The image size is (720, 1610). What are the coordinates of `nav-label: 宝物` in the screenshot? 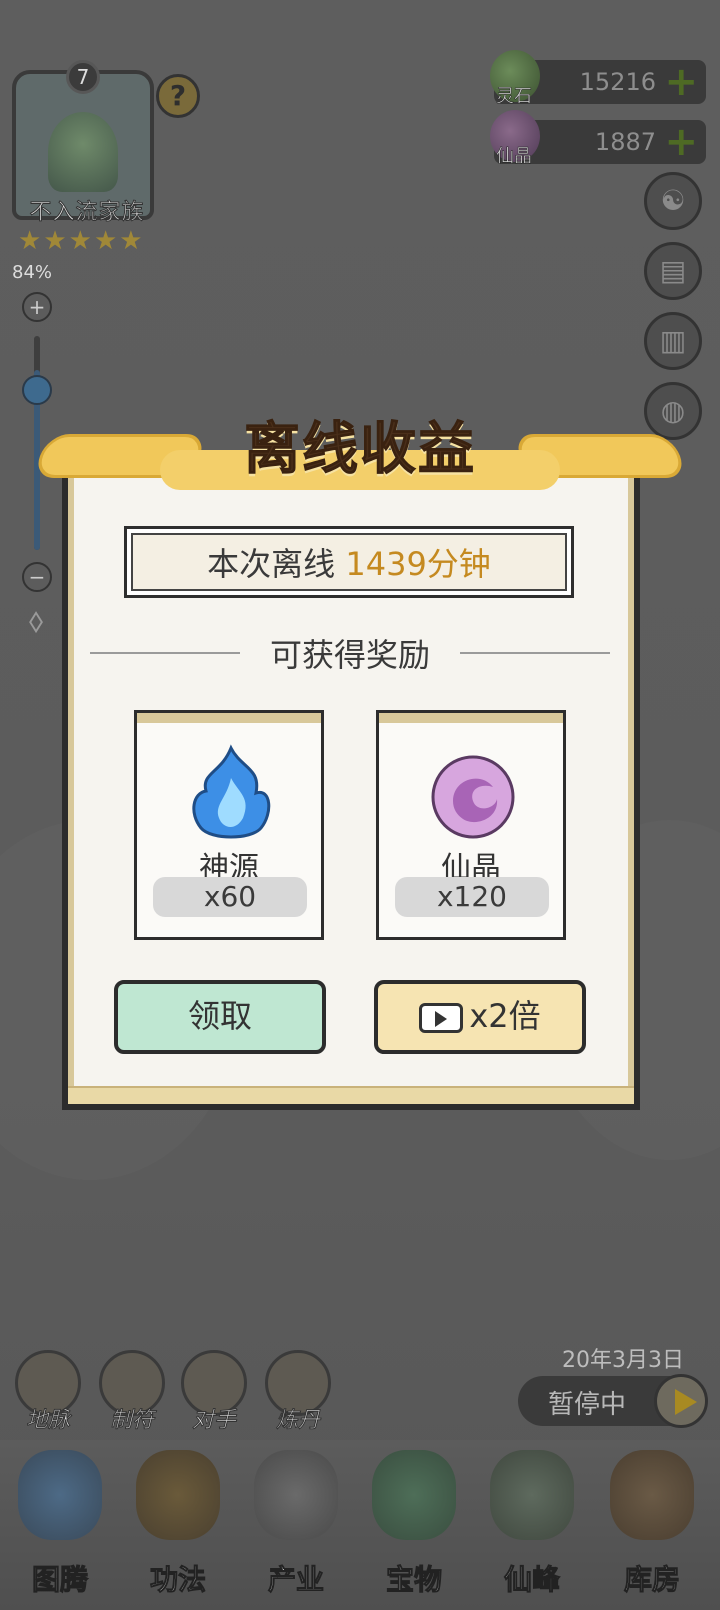 It's located at (413, 1580).